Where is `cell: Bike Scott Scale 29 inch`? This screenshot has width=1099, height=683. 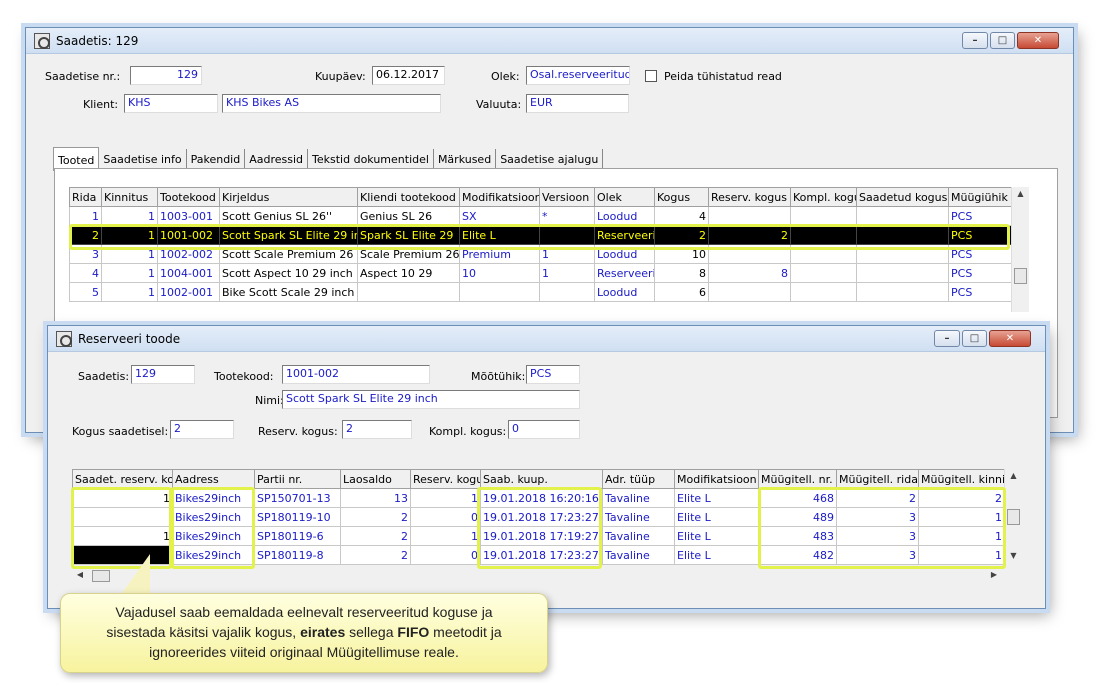
cell: Bike Scott Scale 29 inch is located at coordinates (288, 292).